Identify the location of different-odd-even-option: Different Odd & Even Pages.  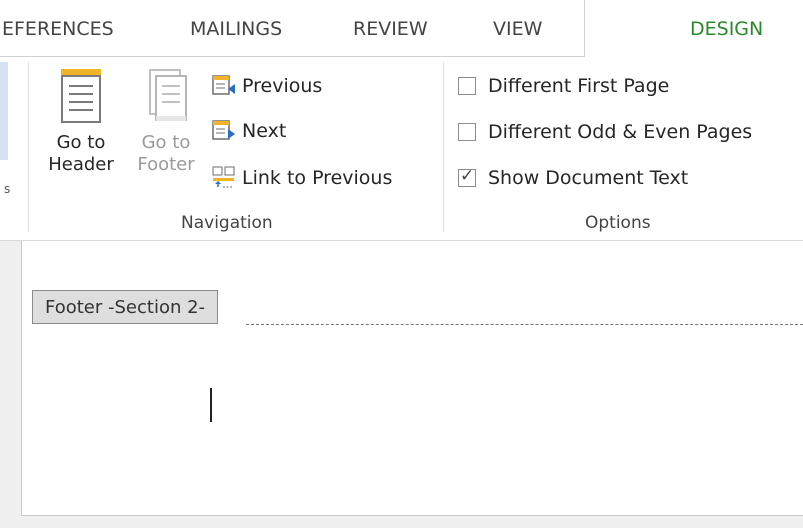
(605, 132).